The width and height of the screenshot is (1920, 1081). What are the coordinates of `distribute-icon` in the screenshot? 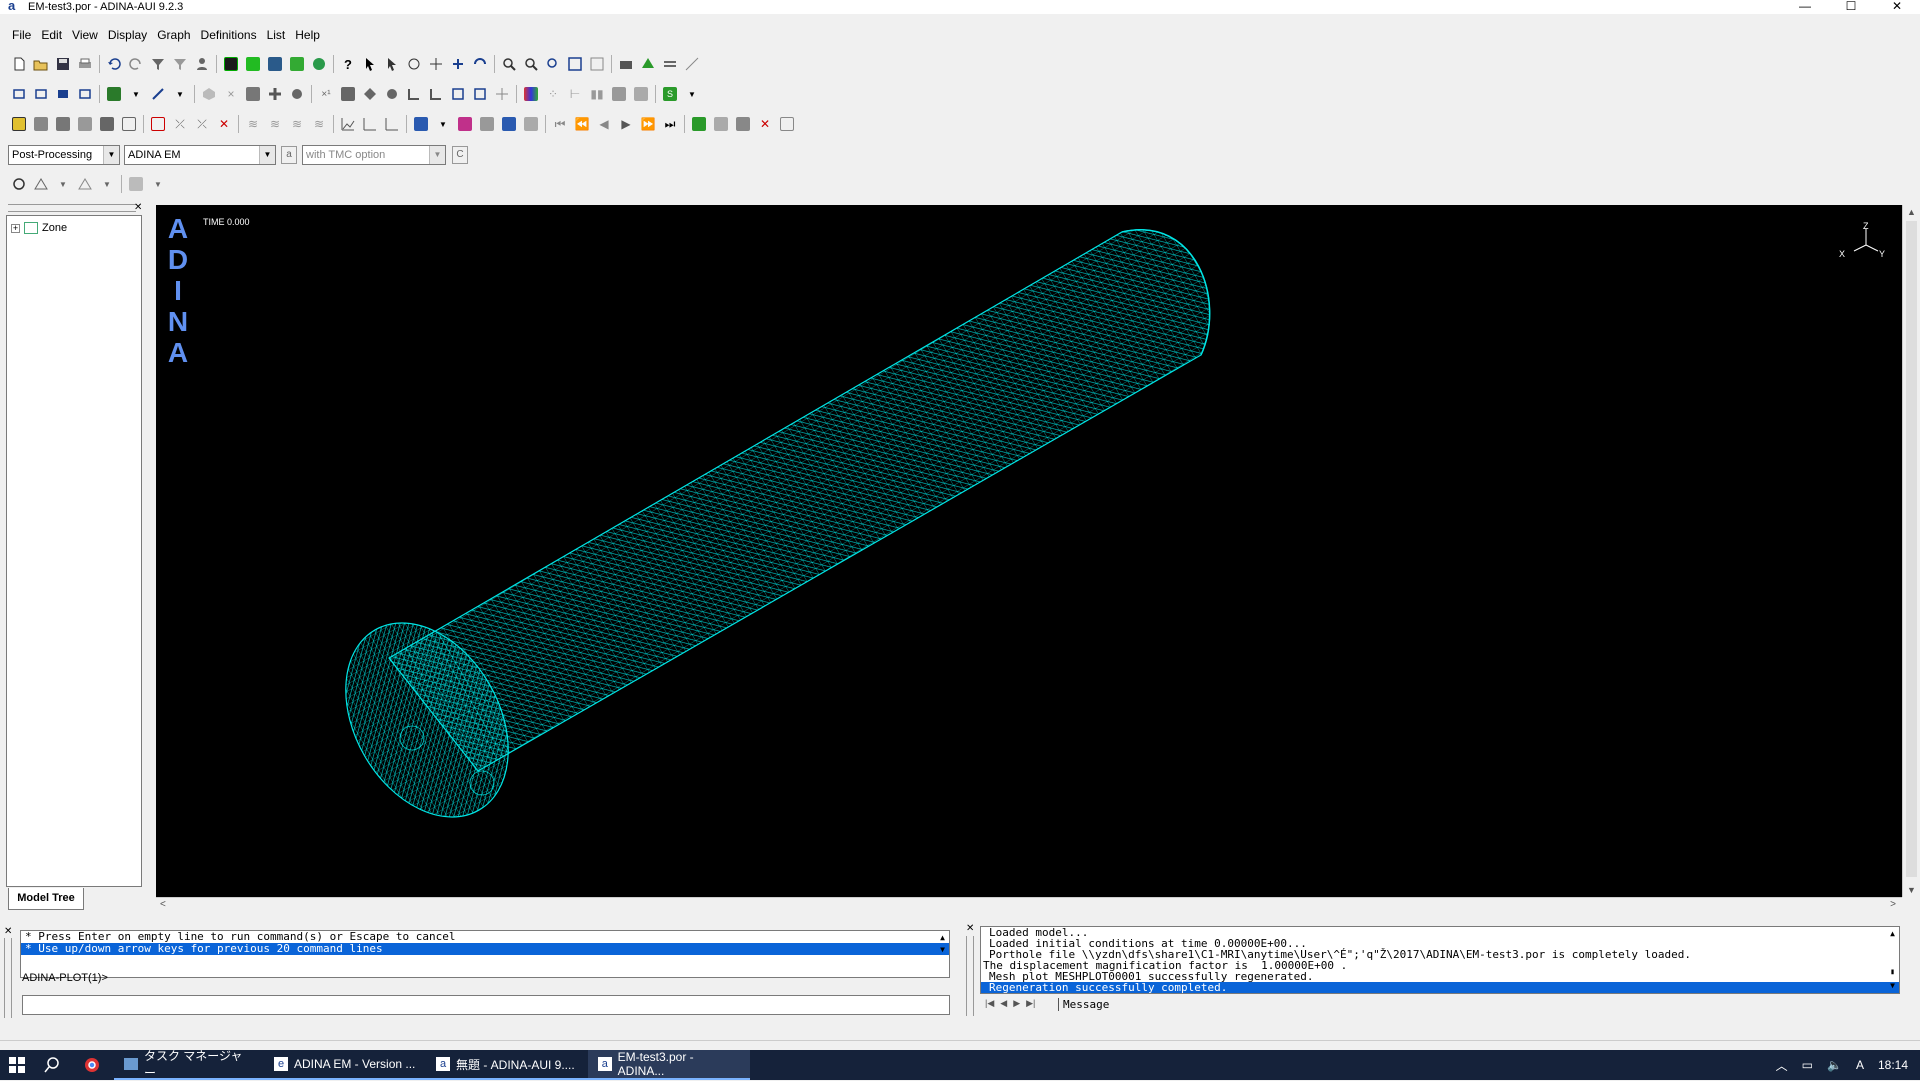 It's located at (502, 94).